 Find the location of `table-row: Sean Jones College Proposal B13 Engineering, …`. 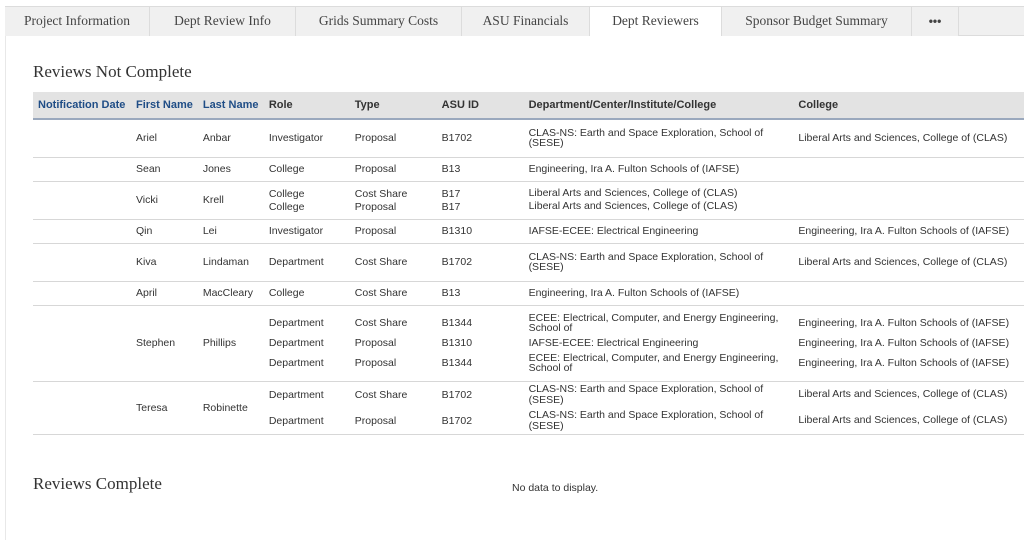

table-row: Sean Jones College Proposal B13 Engineering, … is located at coordinates (528, 169).